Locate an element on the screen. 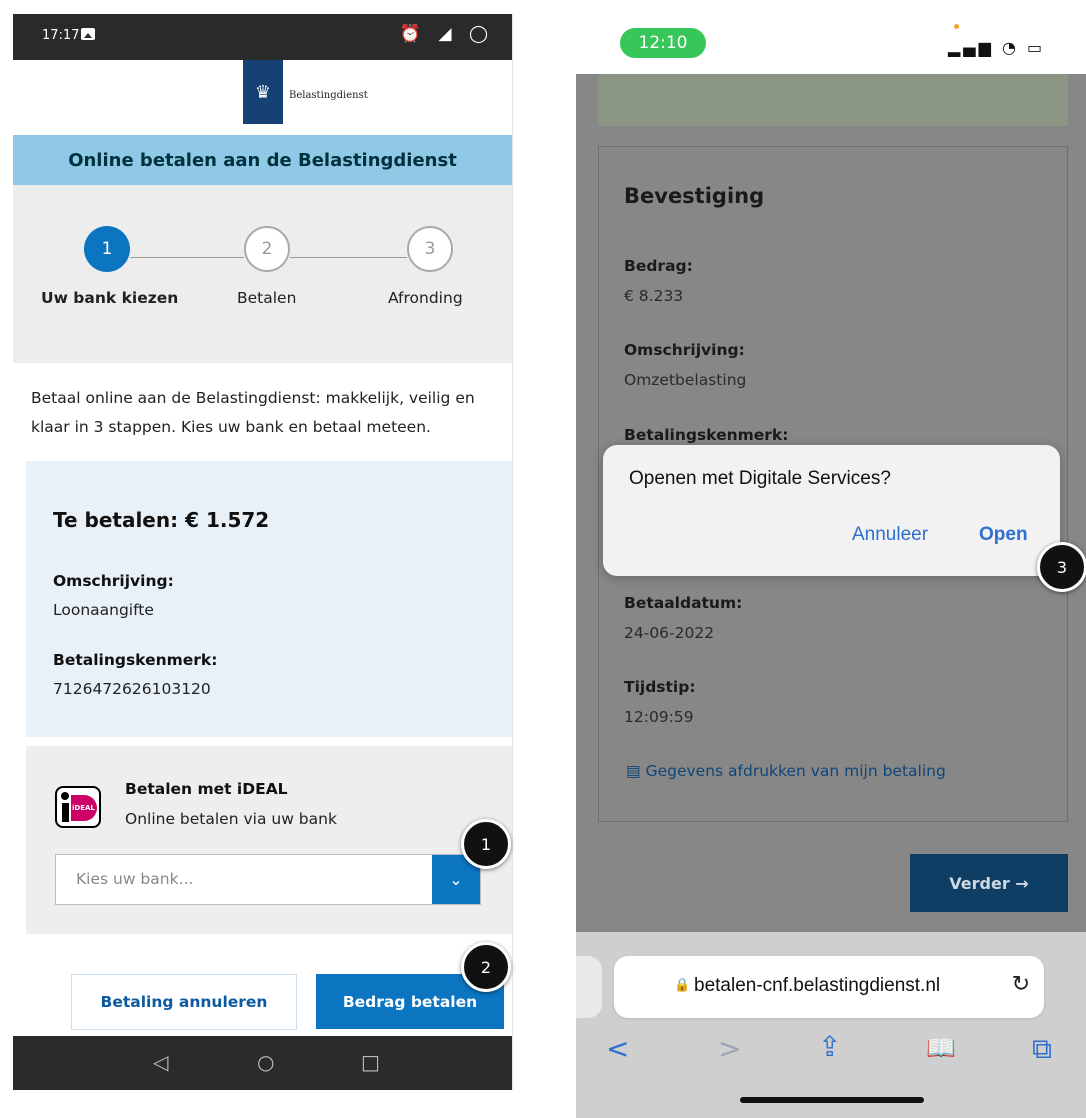  home-indicator is located at coordinates (832, 1100).